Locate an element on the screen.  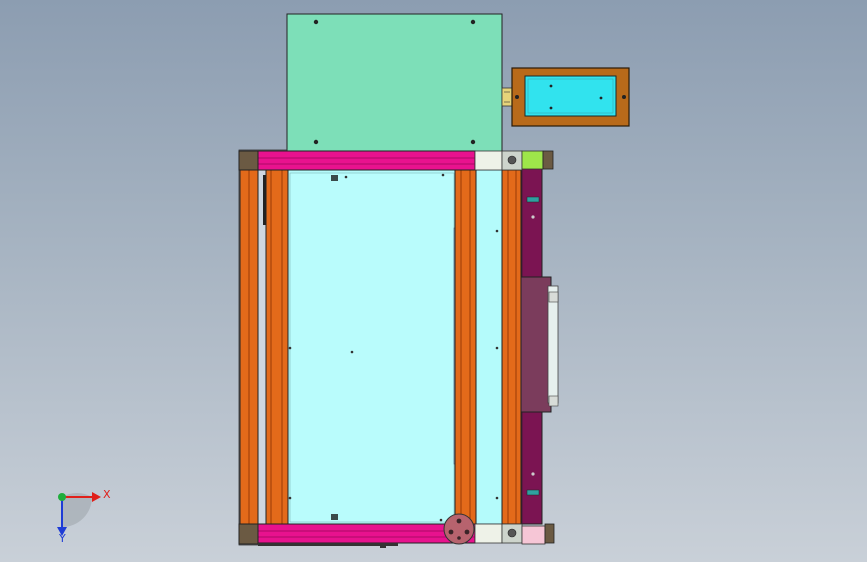
bottom-frame-bar is located at coordinates (366, 533).